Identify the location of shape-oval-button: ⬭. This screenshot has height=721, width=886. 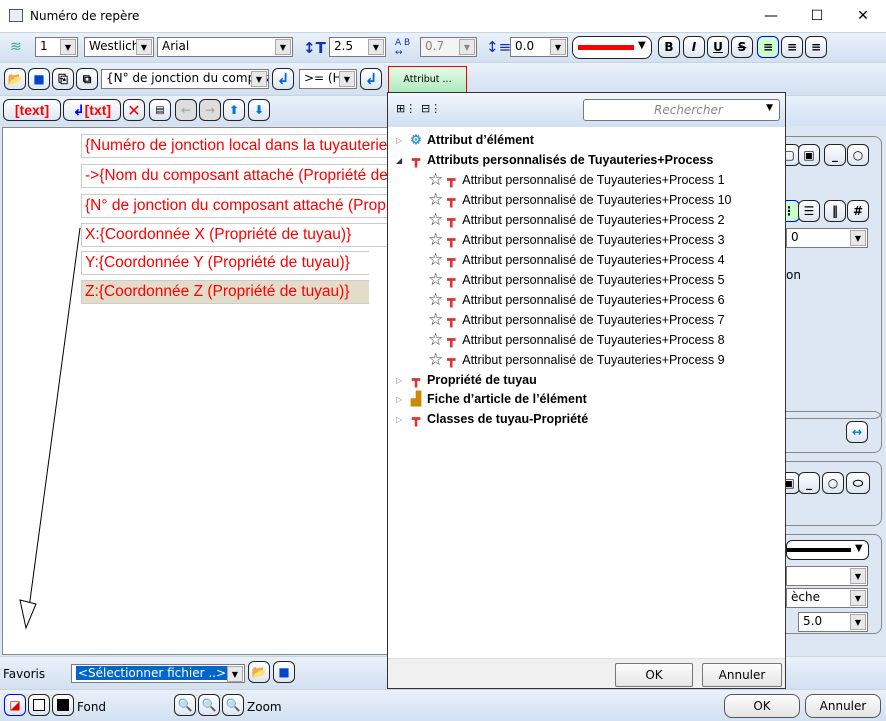
(858, 483).